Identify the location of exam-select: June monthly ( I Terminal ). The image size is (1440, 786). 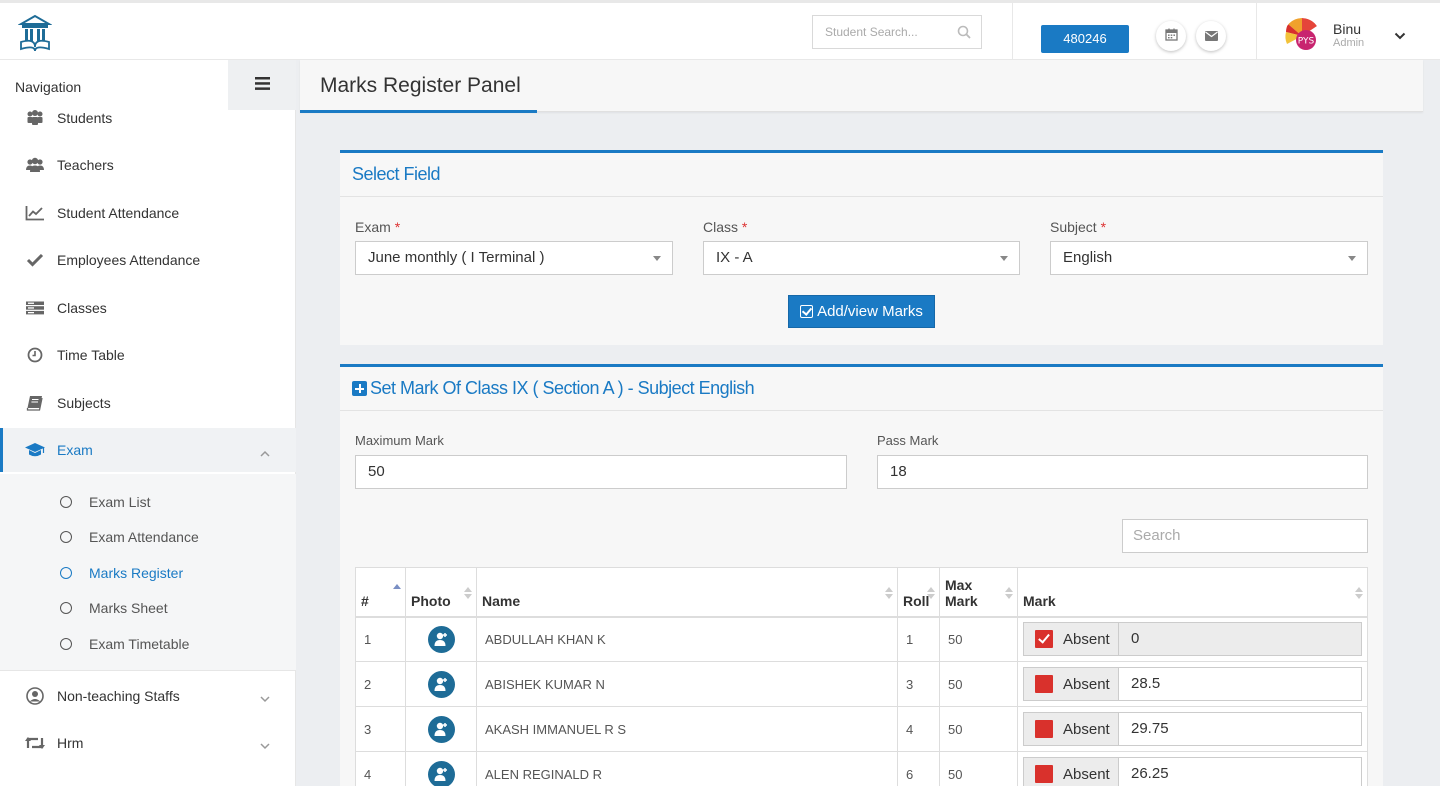
(514, 258).